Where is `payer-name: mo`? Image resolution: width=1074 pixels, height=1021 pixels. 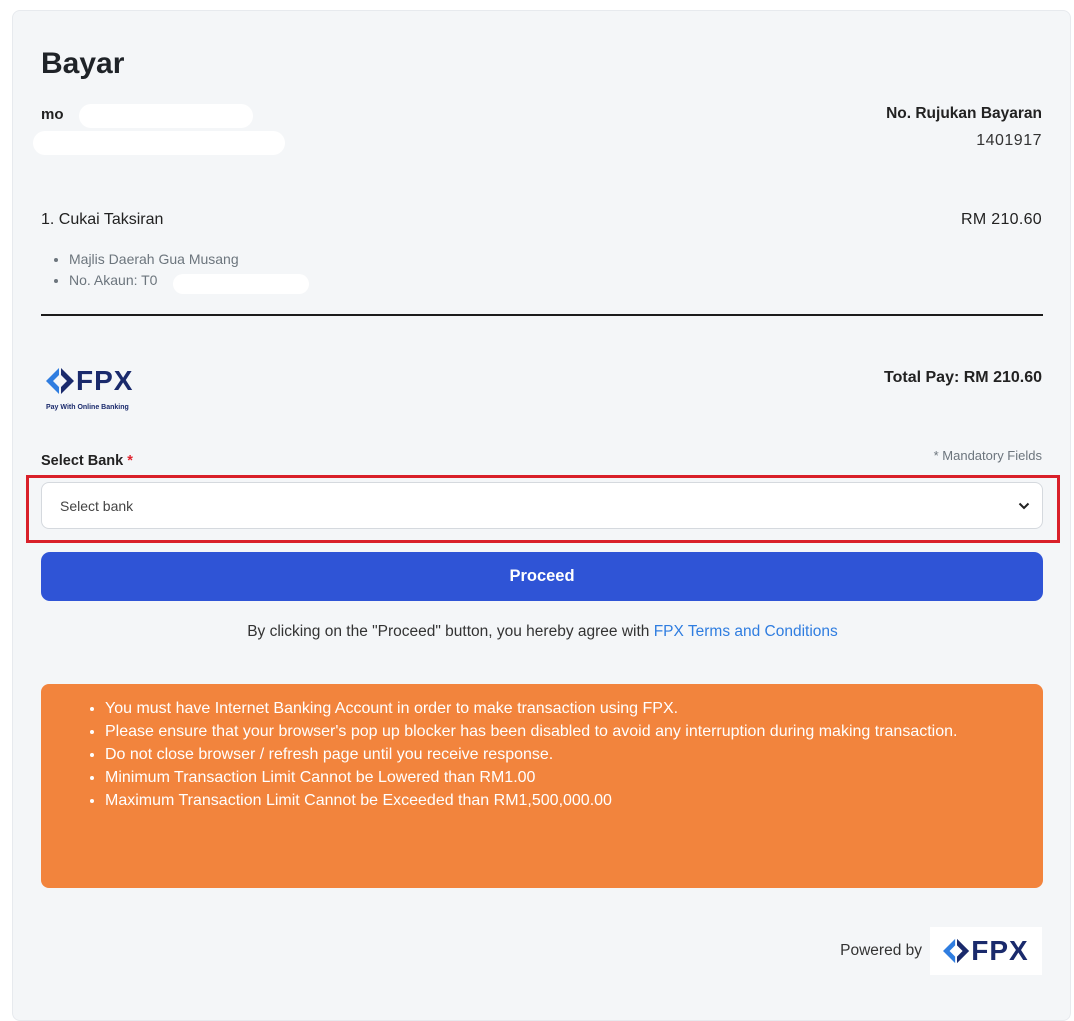 payer-name: mo is located at coordinates (52, 114).